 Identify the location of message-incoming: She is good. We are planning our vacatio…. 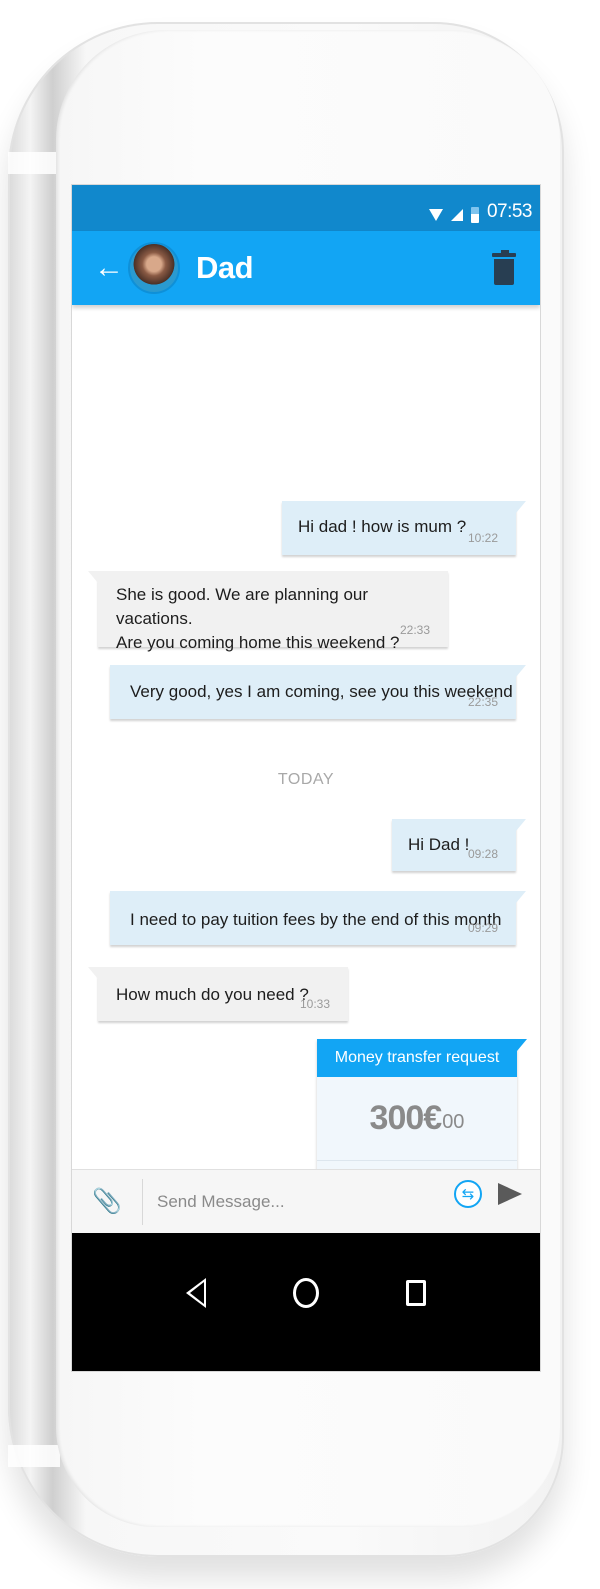
(268, 611).